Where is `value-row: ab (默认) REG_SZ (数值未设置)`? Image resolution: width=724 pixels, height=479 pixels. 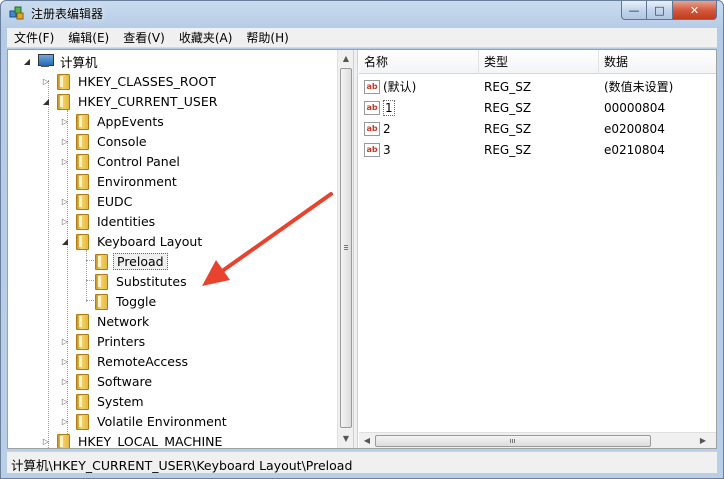
value-row: ab (默认) REG_SZ (数值未设置) is located at coordinates (537, 86).